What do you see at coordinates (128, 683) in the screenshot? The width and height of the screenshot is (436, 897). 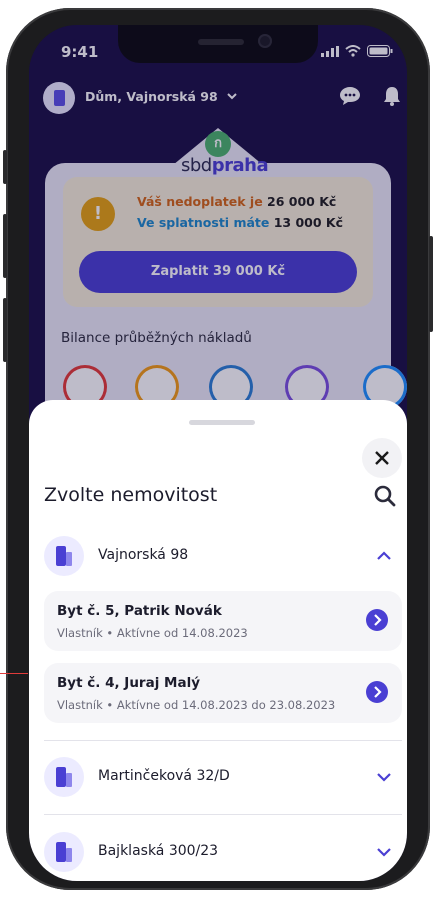 I see `unit-title: Byt č. 4, Juraj Malý` at bounding box center [128, 683].